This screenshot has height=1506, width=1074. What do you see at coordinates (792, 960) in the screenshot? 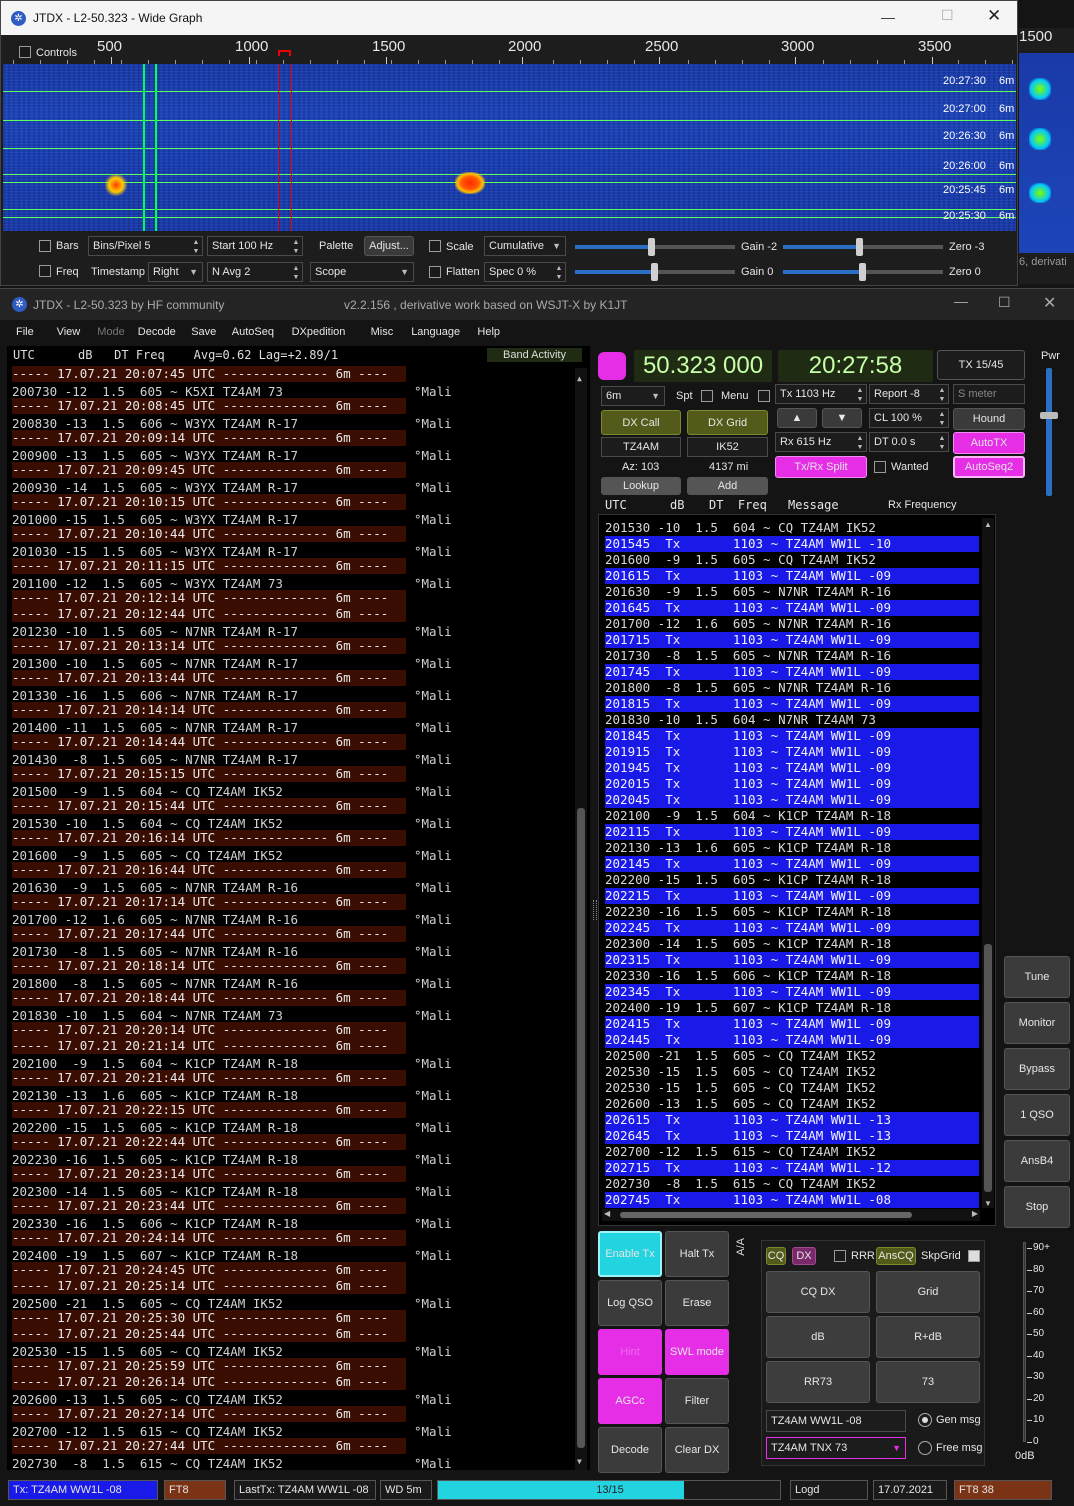
I see `tx-row: 202315 Tx 1103 ~ TZ4AM WW1L -09` at bounding box center [792, 960].